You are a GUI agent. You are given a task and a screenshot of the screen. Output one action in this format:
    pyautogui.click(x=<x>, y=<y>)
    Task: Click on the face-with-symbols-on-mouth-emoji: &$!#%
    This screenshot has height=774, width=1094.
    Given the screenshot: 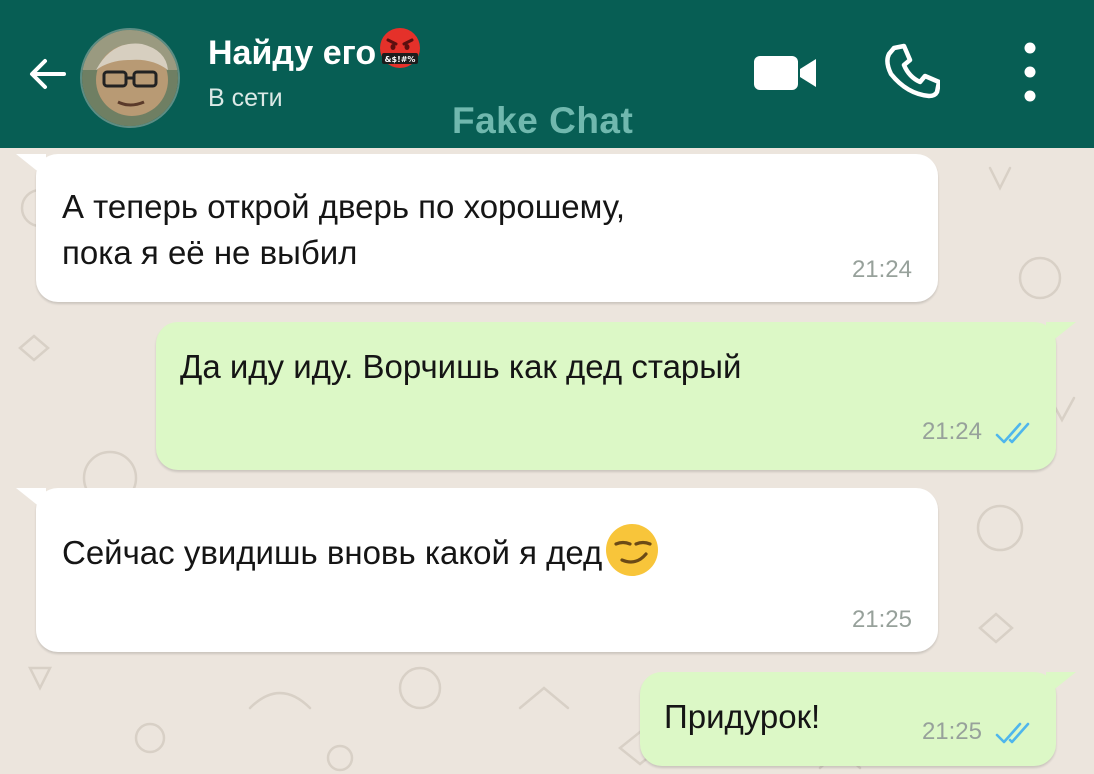 What is the action you would take?
    pyautogui.click(x=400, y=52)
    